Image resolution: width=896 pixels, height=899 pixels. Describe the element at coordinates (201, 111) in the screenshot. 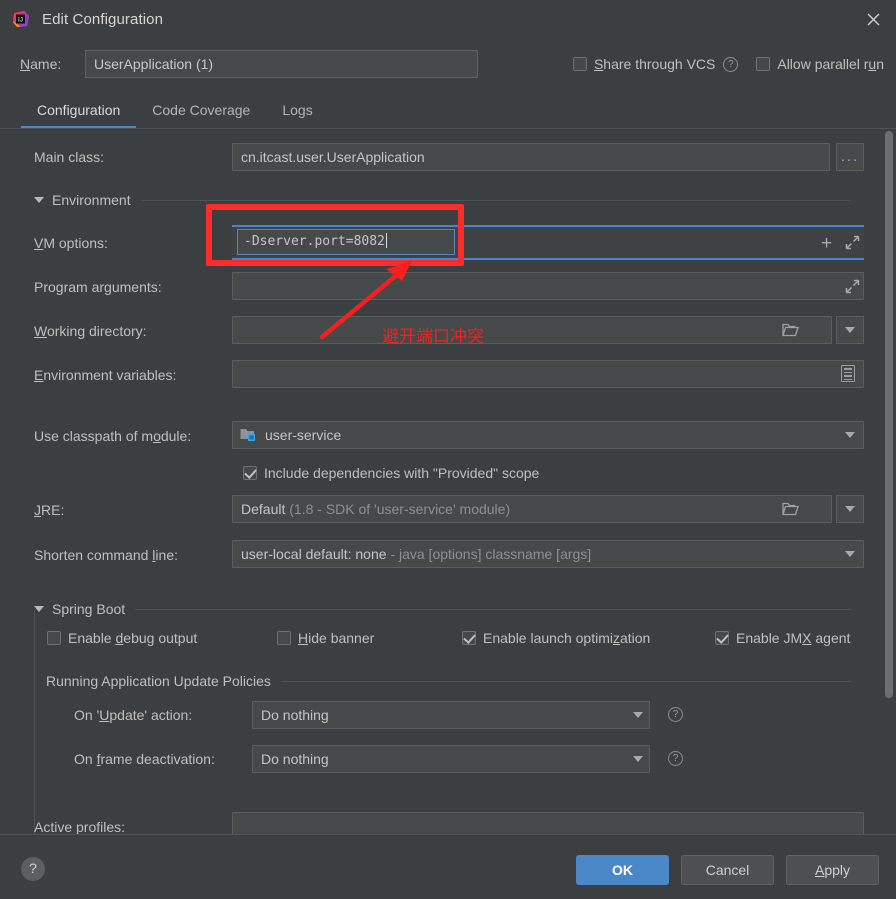

I see `tab-code-coverage: Code Coverage` at that location.